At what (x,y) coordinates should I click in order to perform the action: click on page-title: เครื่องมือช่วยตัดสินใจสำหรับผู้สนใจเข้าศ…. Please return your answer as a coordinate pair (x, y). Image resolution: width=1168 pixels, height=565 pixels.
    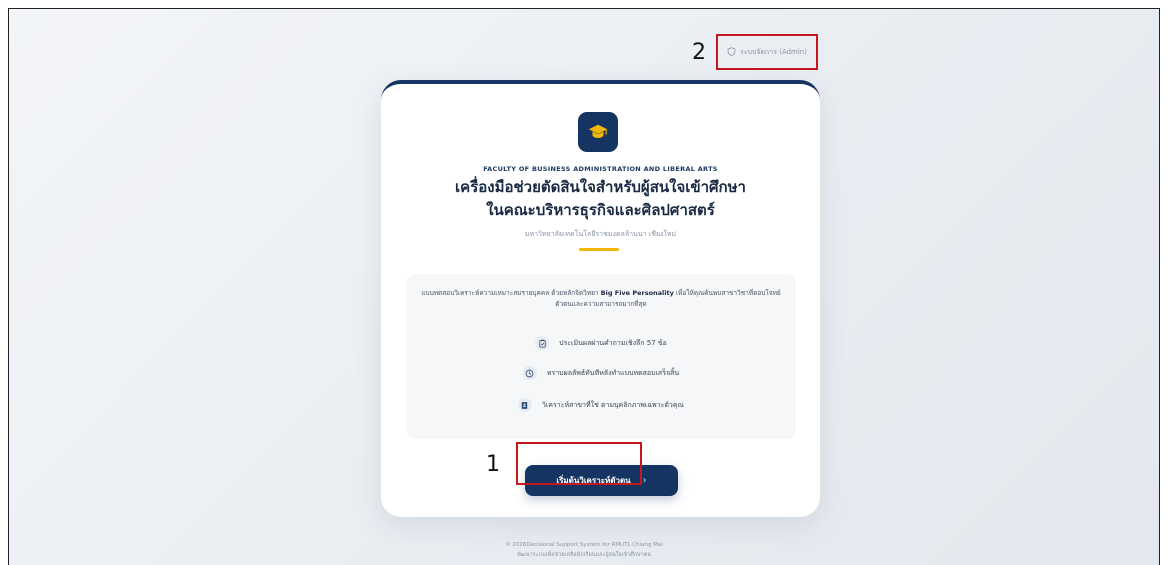
    Looking at the image, I should click on (600, 199).